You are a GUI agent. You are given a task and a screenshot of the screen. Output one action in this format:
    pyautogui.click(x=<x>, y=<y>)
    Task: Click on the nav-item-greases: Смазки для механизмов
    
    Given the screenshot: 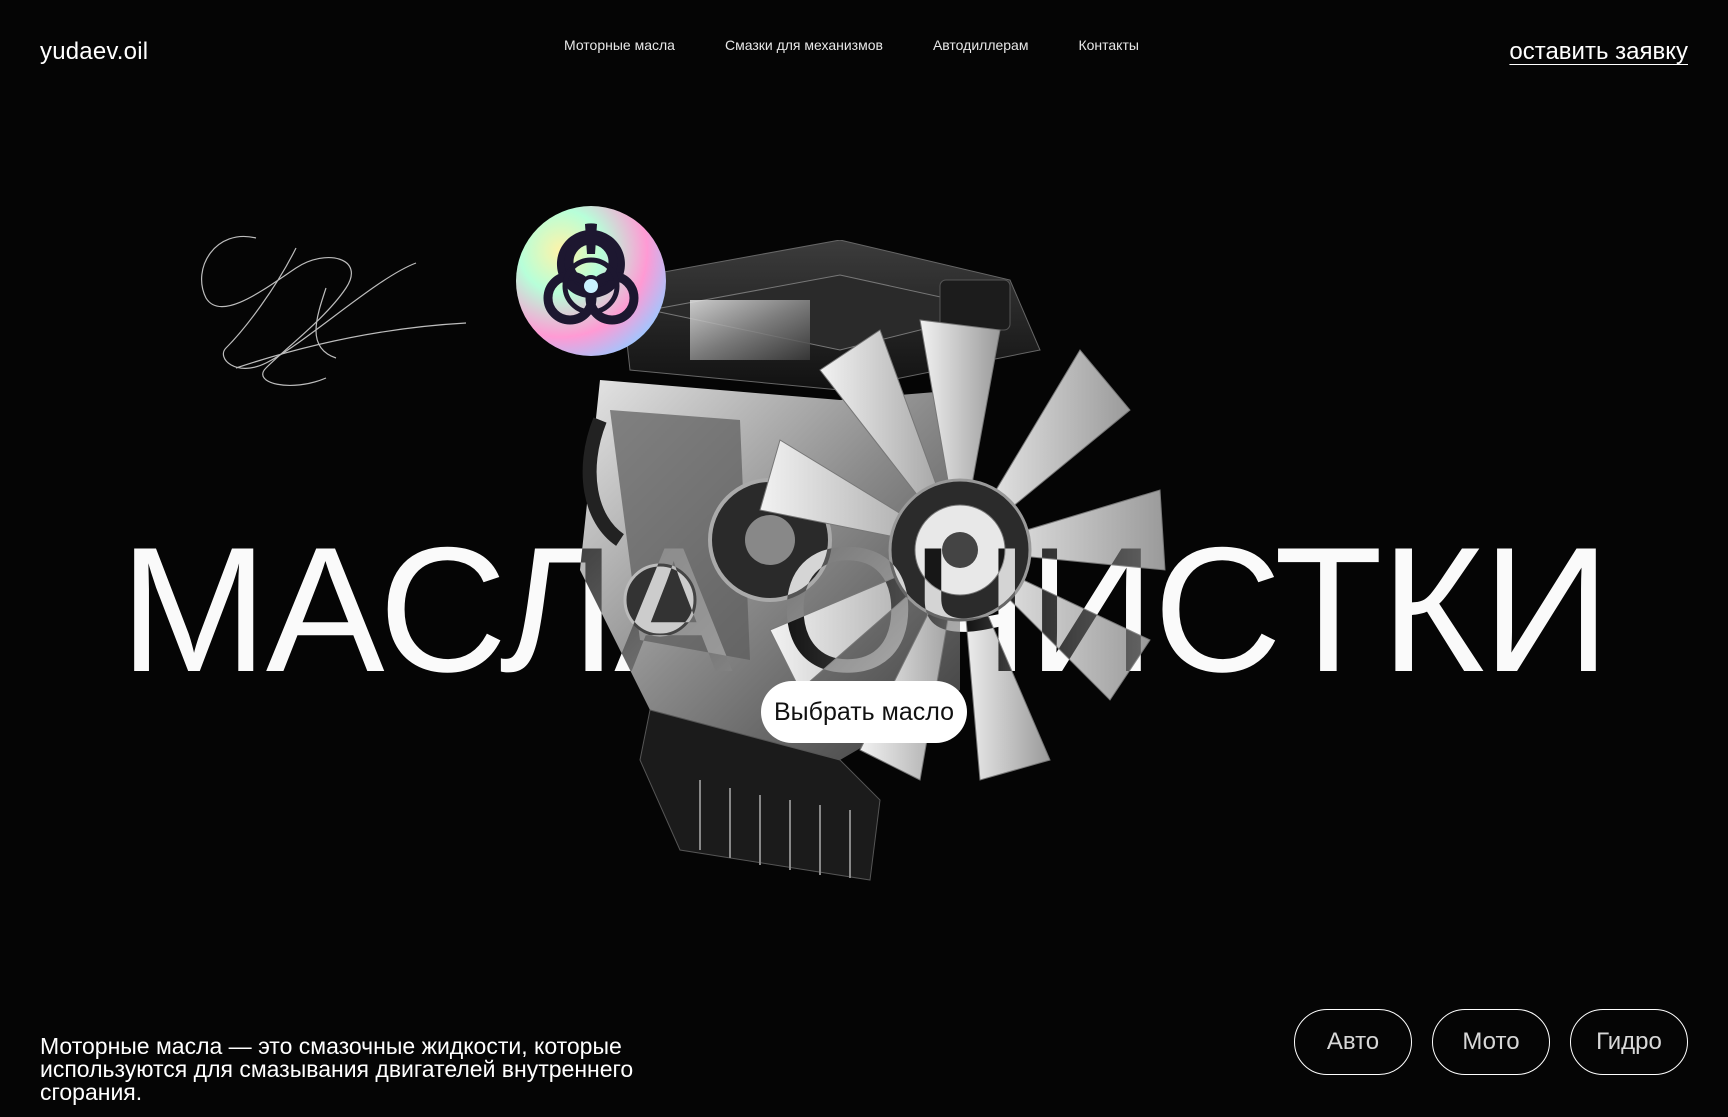 What is the action you would take?
    pyautogui.click(x=804, y=45)
    